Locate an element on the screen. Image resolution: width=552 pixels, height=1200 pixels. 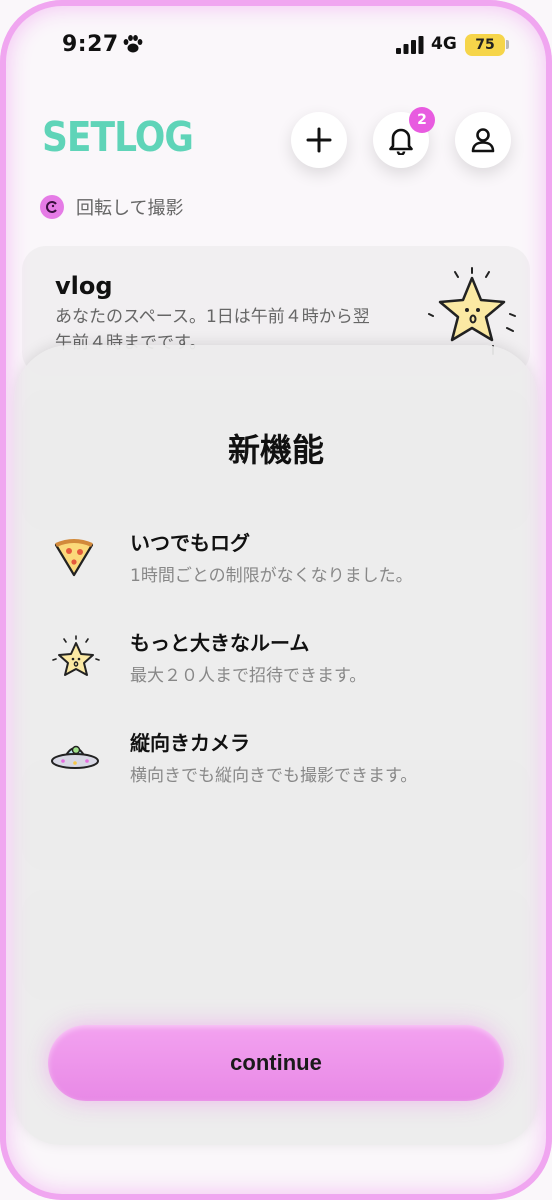
pizza-icon is located at coordinates (74, 558).